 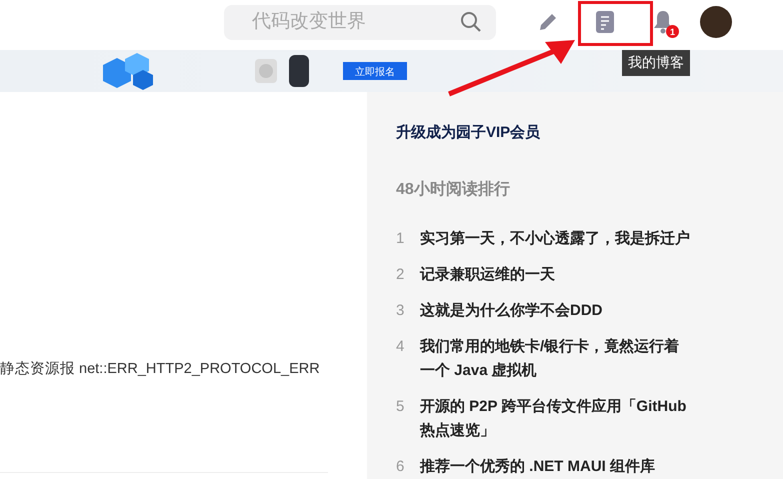 I want to click on search-field: 代码改变世界, so click(x=360, y=22).